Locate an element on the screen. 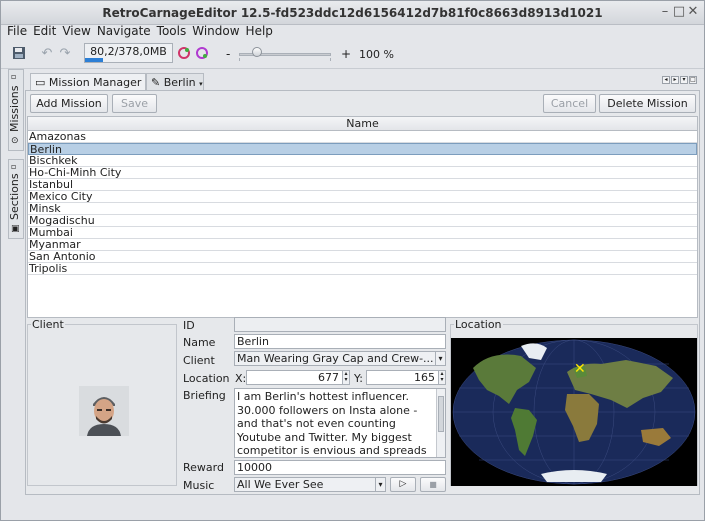 The height and width of the screenshot is (521, 705). menu-window: Window is located at coordinates (215, 31).